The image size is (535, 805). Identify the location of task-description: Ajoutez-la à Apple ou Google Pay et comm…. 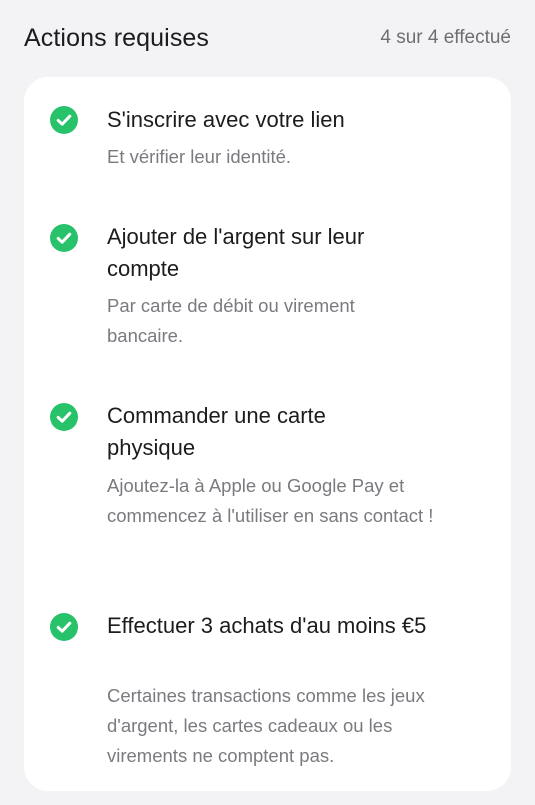
(270, 500).